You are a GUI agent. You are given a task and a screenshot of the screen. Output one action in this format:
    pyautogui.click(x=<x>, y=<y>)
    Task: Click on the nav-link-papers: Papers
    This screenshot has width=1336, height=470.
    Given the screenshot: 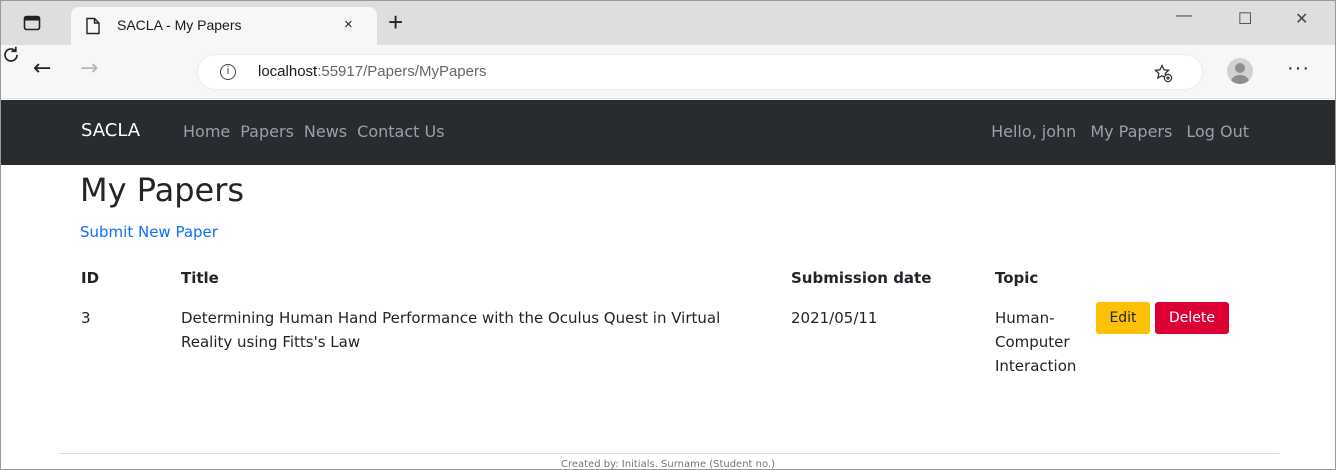 What is the action you would take?
    pyautogui.click(x=267, y=131)
    